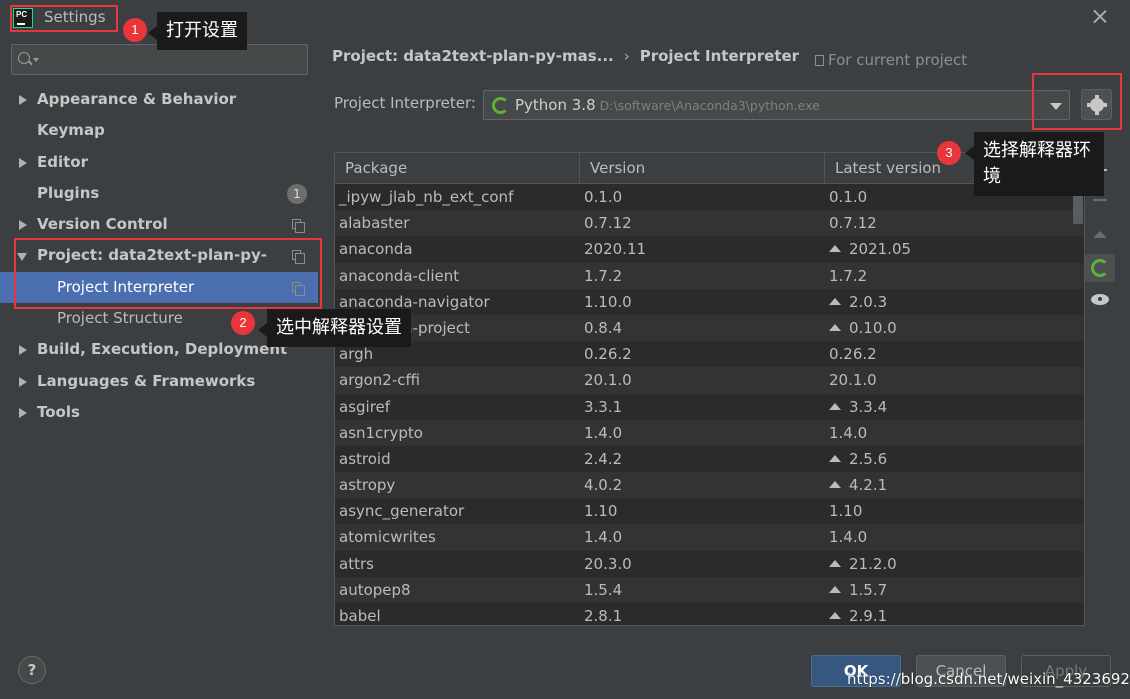  I want to click on latest-version-text: 0.26.2, so click(853, 354).